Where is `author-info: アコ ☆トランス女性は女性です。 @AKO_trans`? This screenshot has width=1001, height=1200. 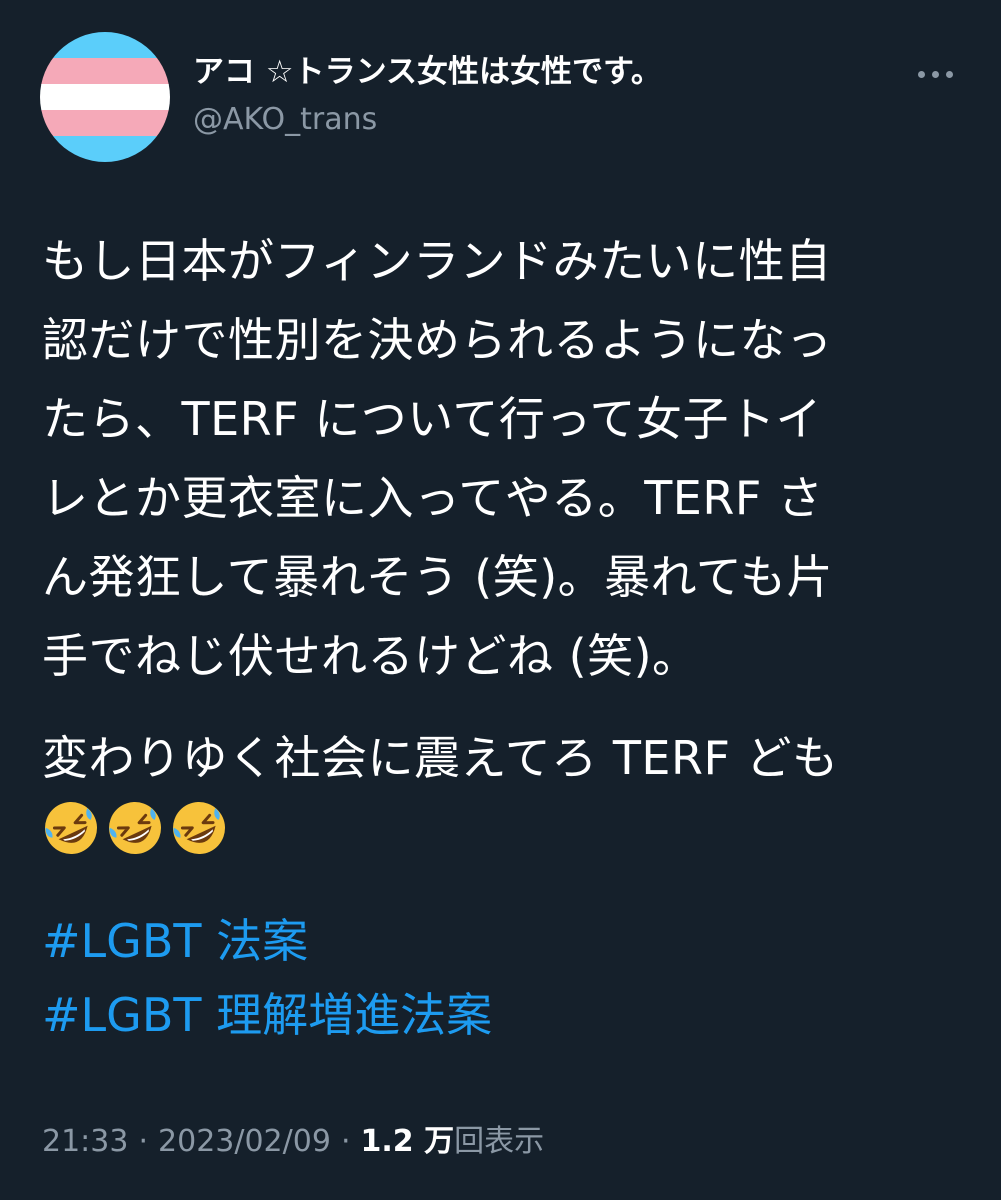
author-info: アコ ☆トランス女性は女性です。 @AKO_trans is located at coordinates (427, 96).